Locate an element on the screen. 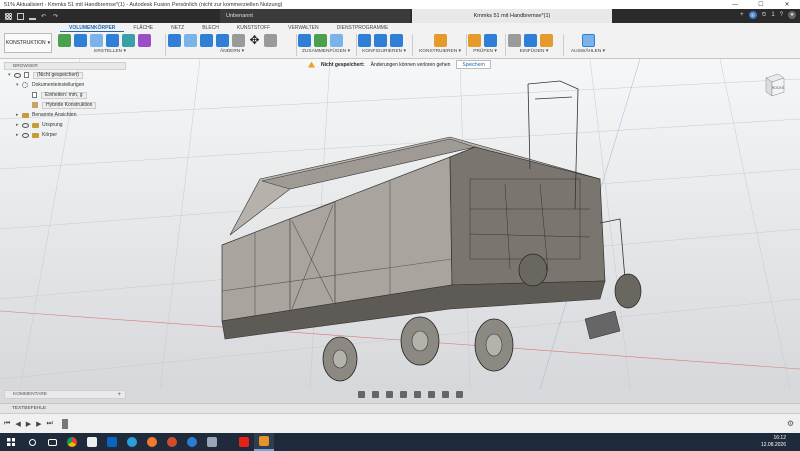 The width and height of the screenshot is (800, 451). group-label: KONFIGURIEREN ▾ is located at coordinates (384, 51).